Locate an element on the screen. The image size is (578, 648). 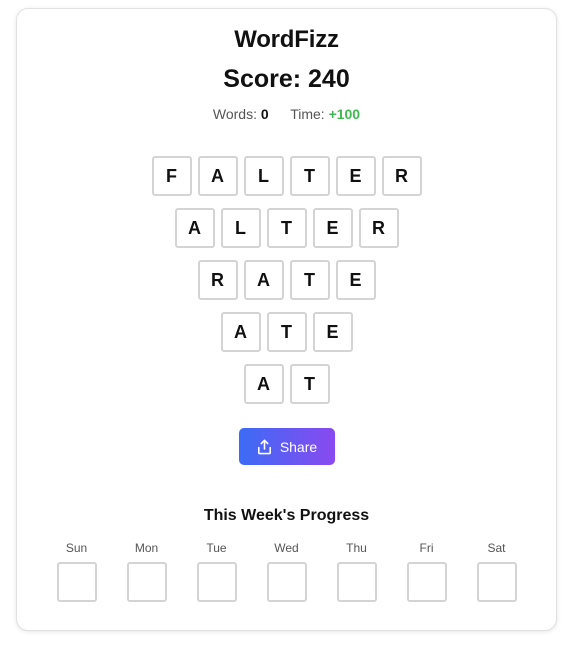
weekly-progress-title: This Week's Progress is located at coordinates (286, 515).